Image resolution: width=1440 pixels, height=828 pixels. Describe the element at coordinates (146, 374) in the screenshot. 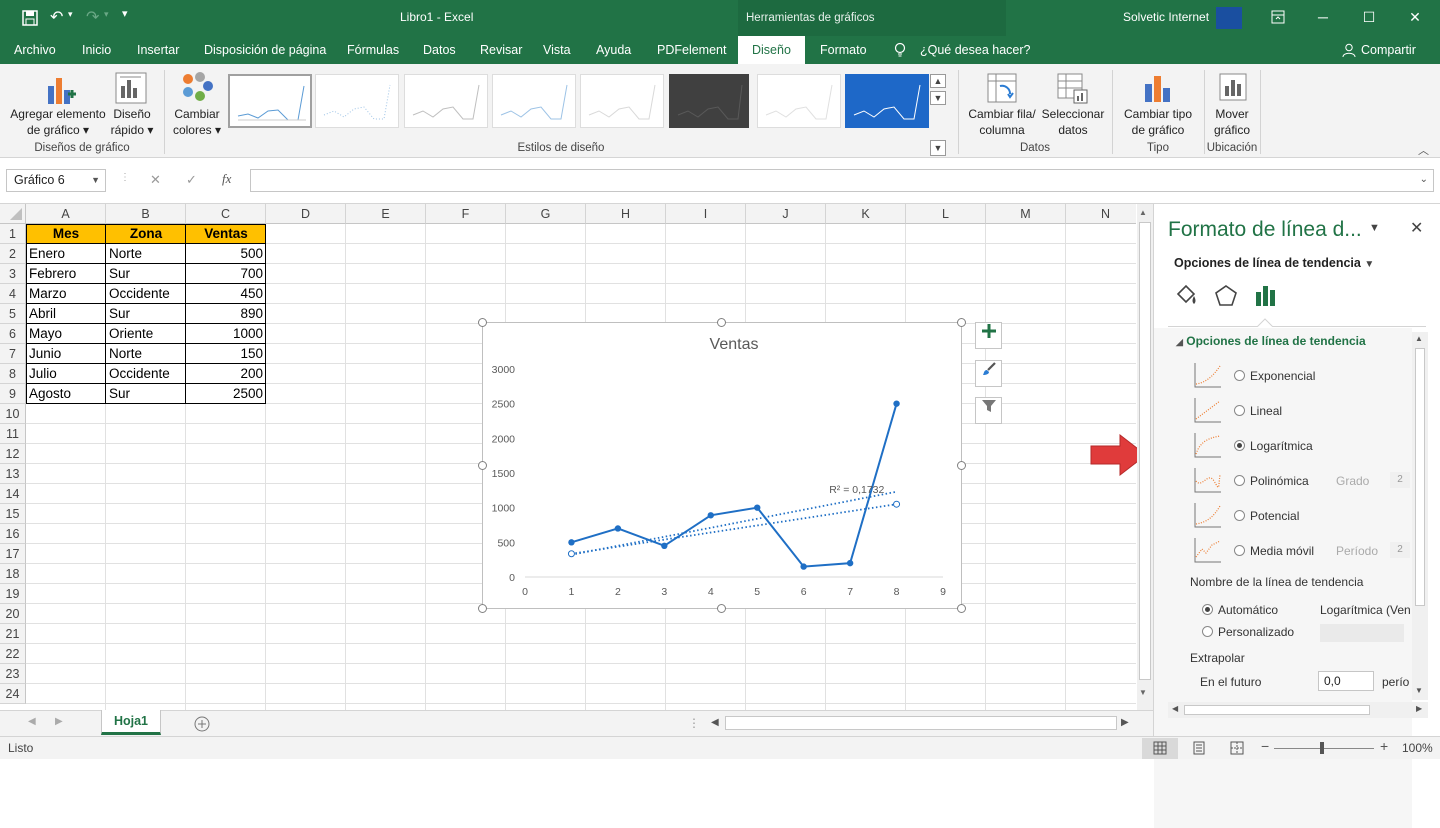

I see `table-cell: Occidente` at that location.